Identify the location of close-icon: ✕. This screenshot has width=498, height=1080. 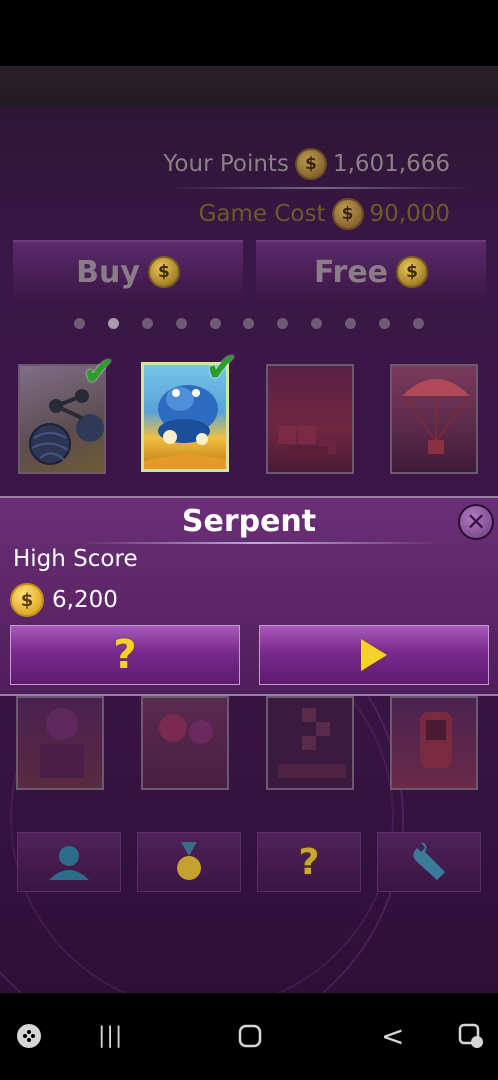
(476, 522).